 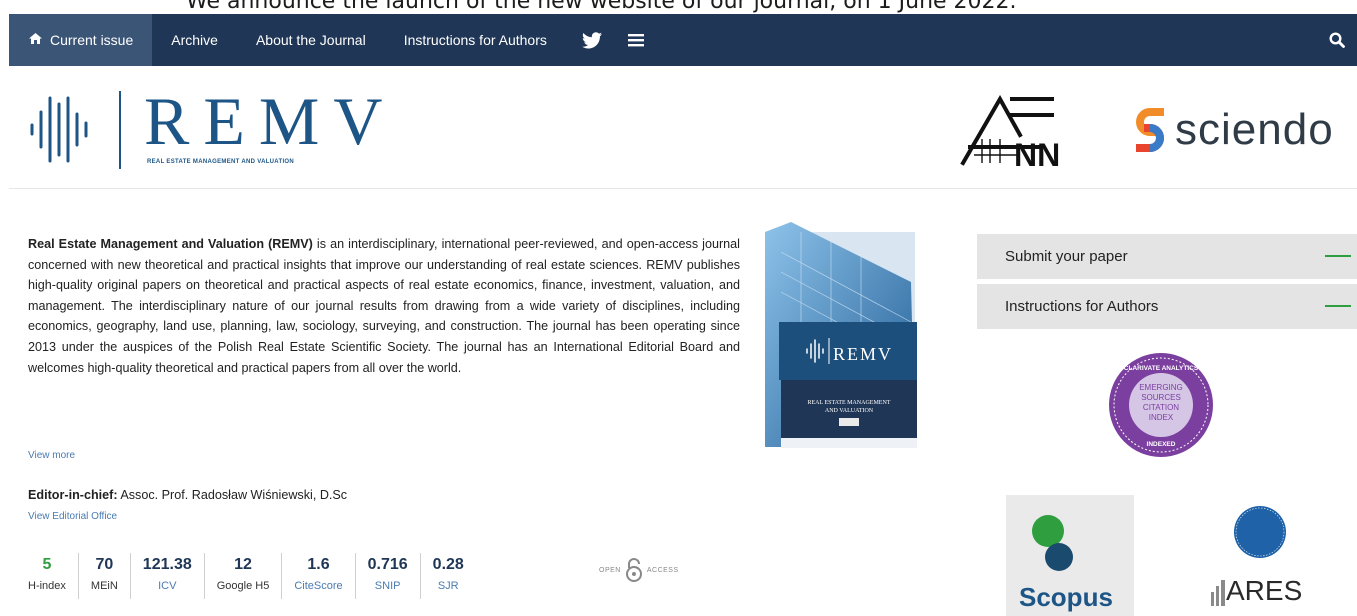 I want to click on logo-subtitle: REAL ESTATE MANAGEMENT AND VALUATION, so click(x=221, y=162).